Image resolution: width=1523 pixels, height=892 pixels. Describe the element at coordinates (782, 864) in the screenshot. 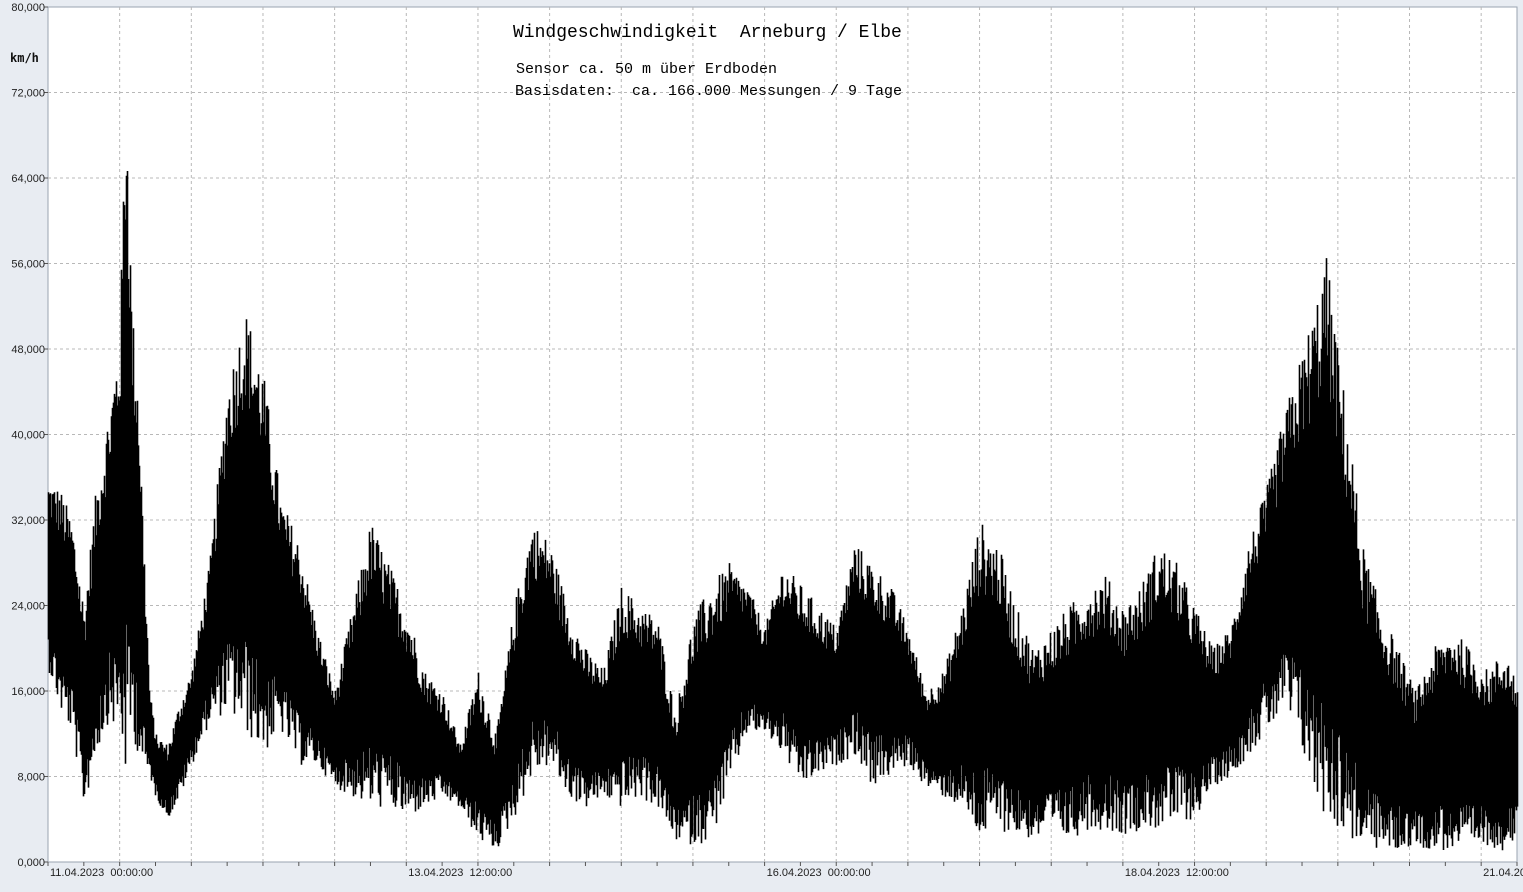

I see `x-minor-ticks` at that location.